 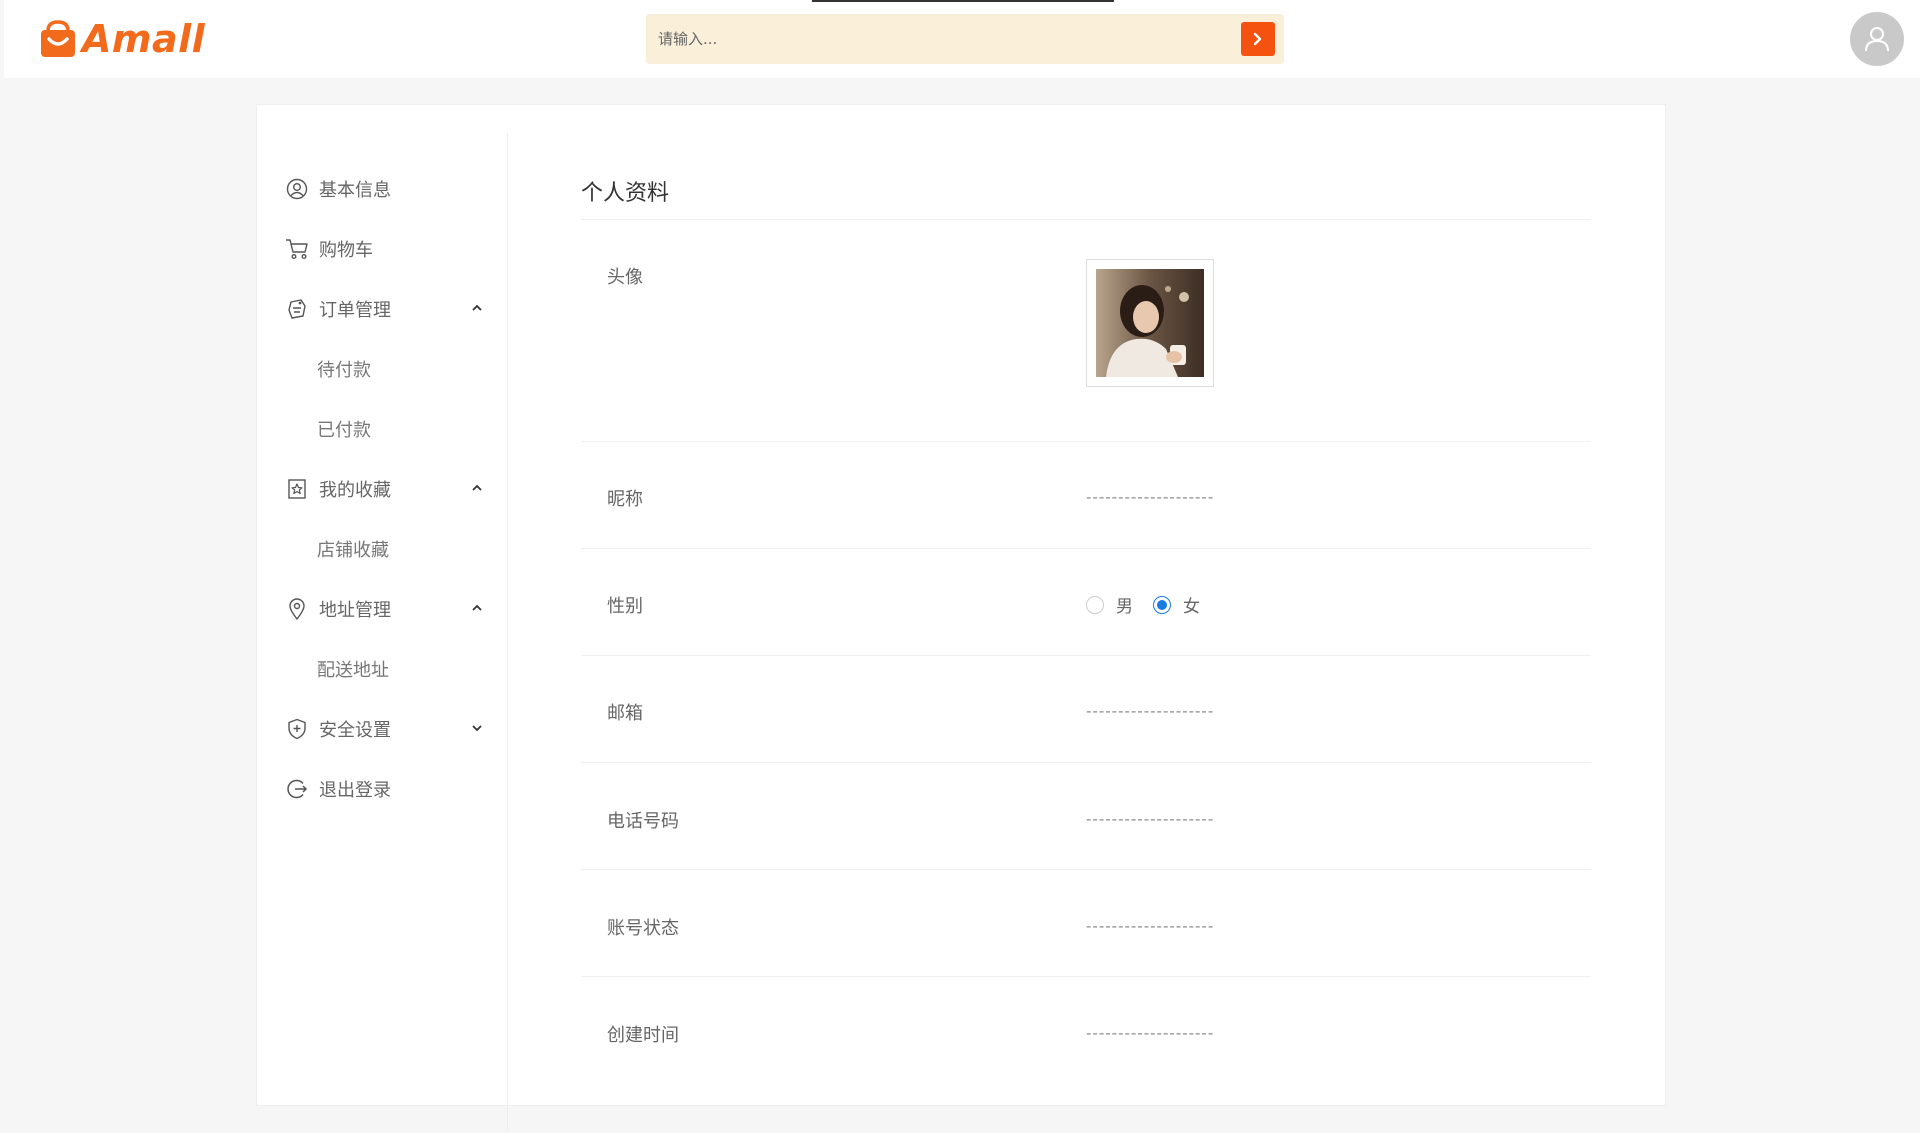 I want to click on sidebar-subitem-shop-favorites: 店铺收藏, so click(x=397, y=549).